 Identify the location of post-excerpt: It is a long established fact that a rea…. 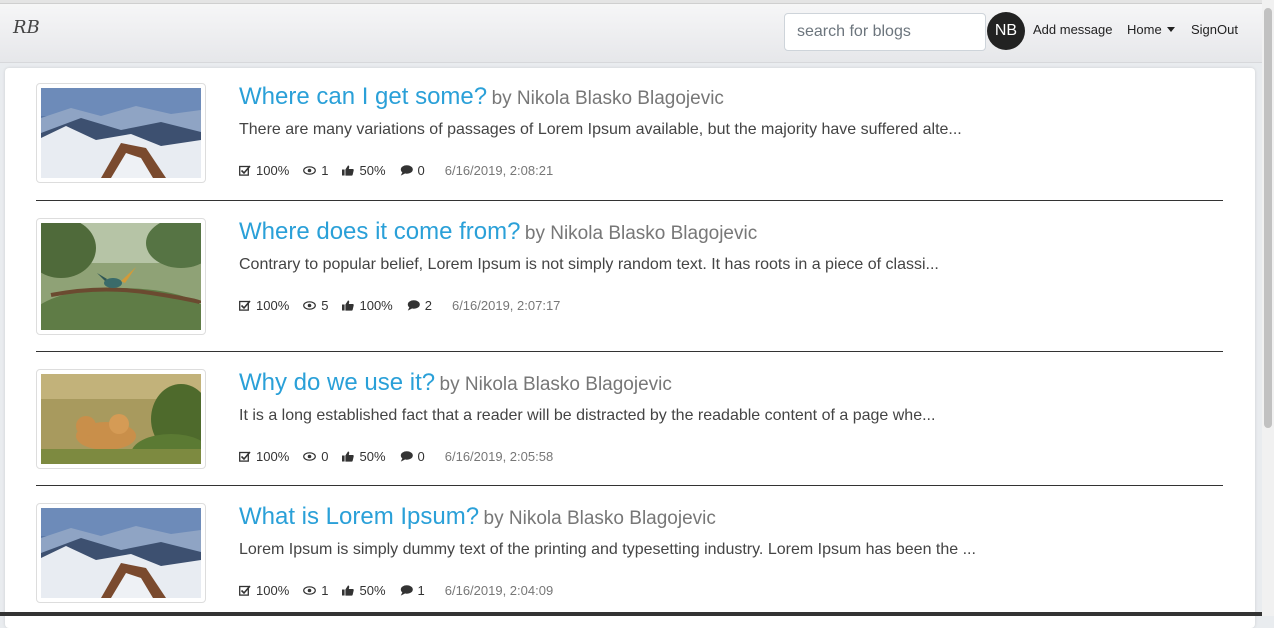
(587, 415).